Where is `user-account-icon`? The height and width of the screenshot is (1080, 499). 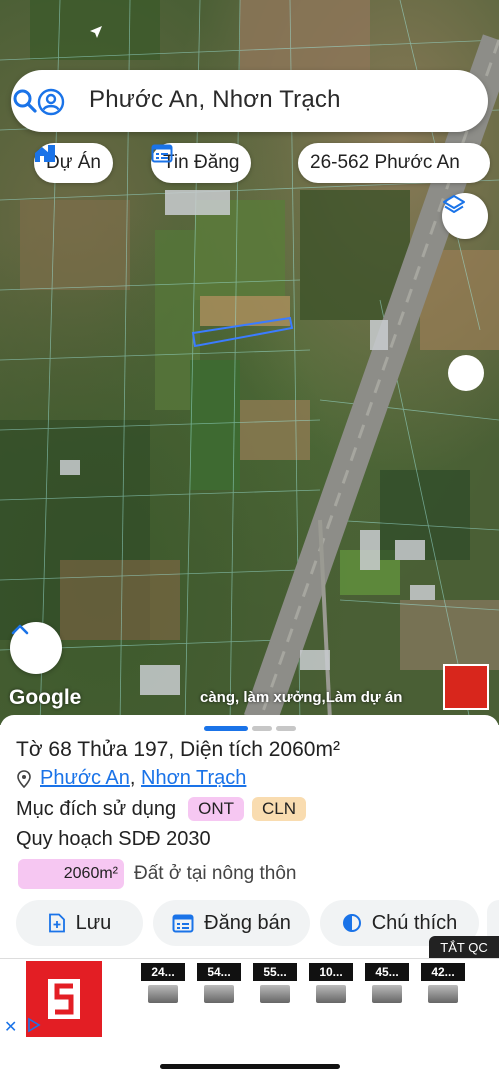 user-account-icon is located at coordinates (51, 102).